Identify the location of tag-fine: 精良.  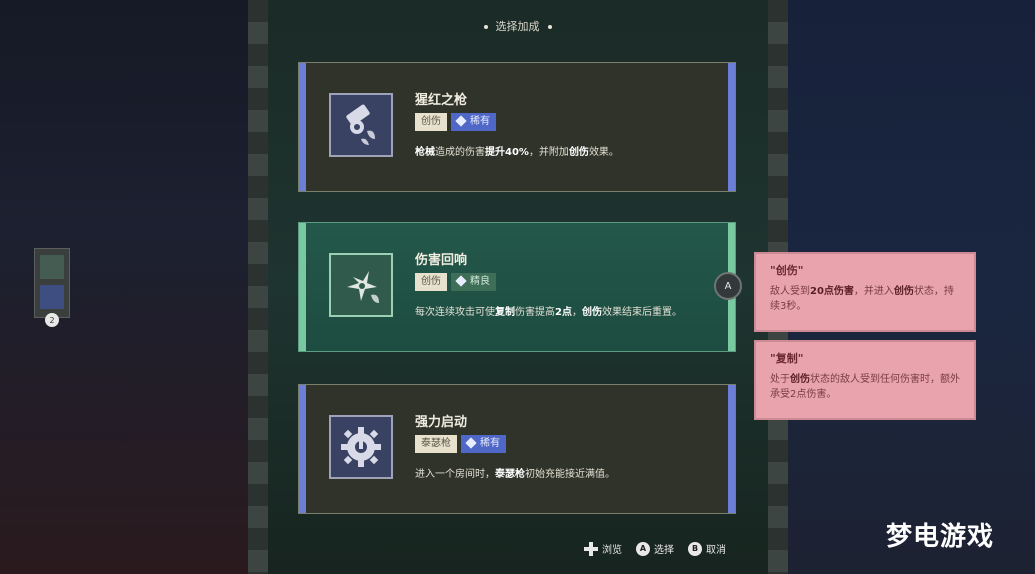
(473, 282).